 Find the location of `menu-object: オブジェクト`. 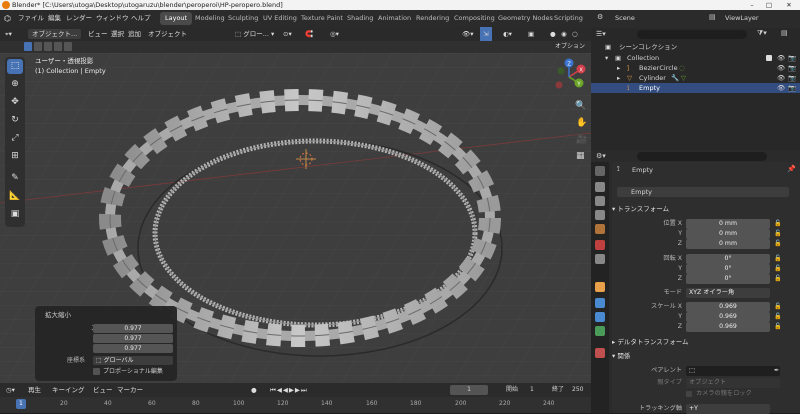

menu-object: オブジェクト is located at coordinates (167, 34).